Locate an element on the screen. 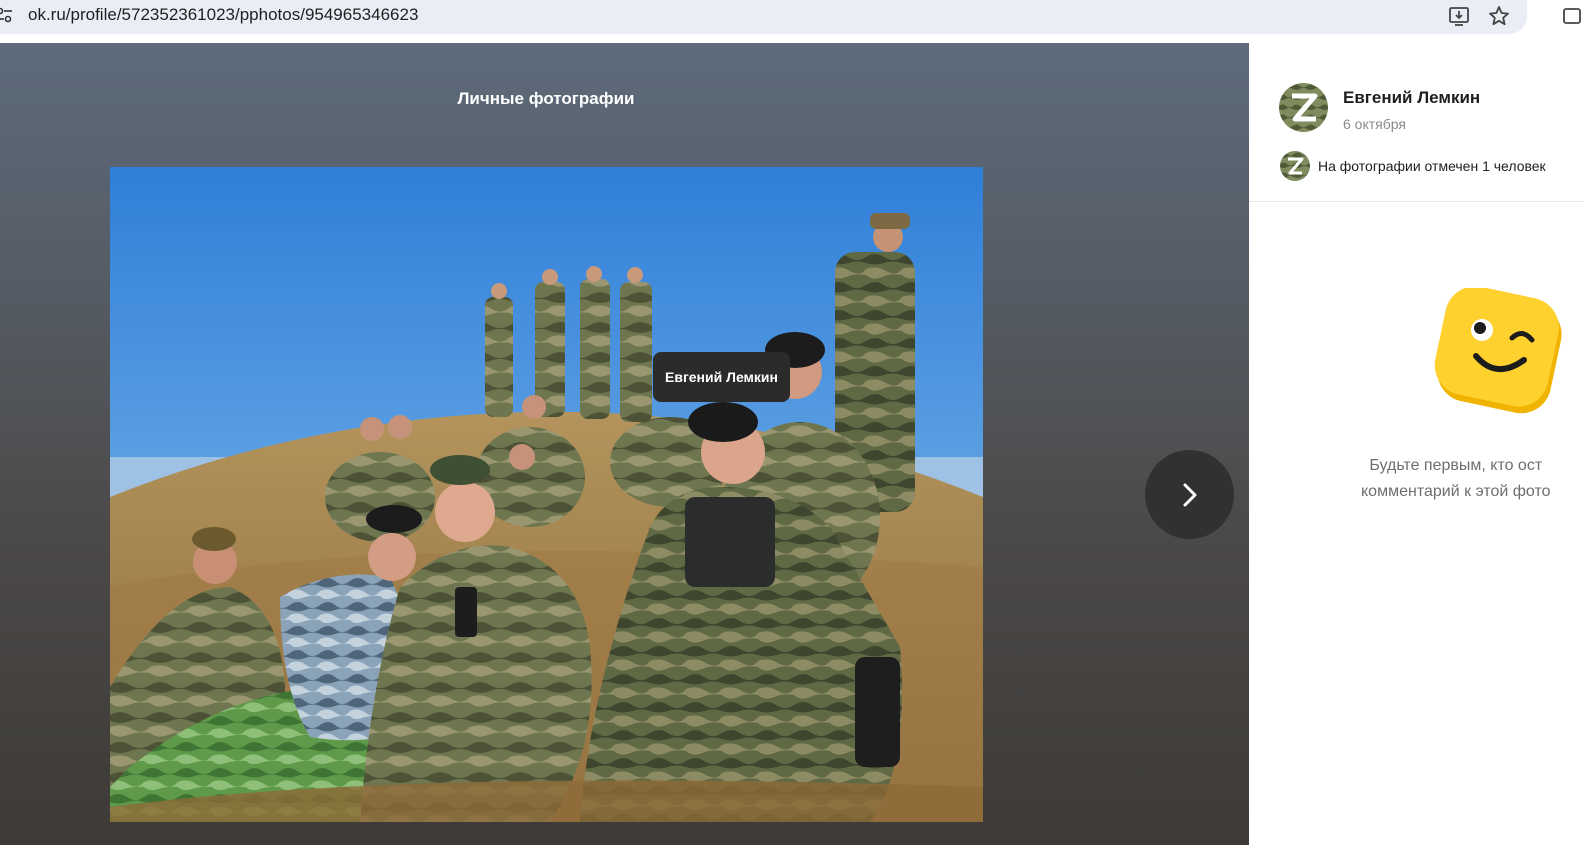  empty-comments-line1: Будьте первым, кто ост is located at coordinates (1456, 465).